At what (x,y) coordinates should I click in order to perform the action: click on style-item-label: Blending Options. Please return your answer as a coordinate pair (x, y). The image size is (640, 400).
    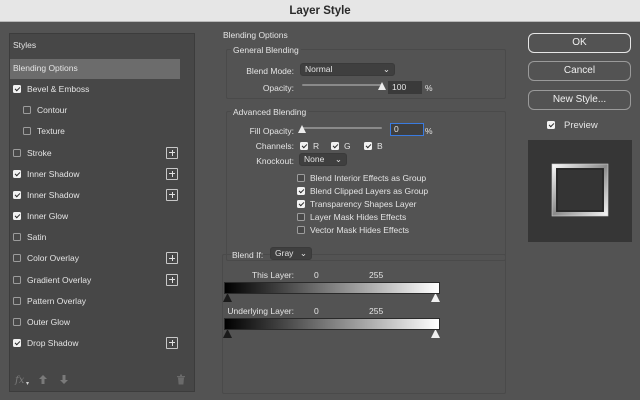
    Looking at the image, I should click on (45, 68).